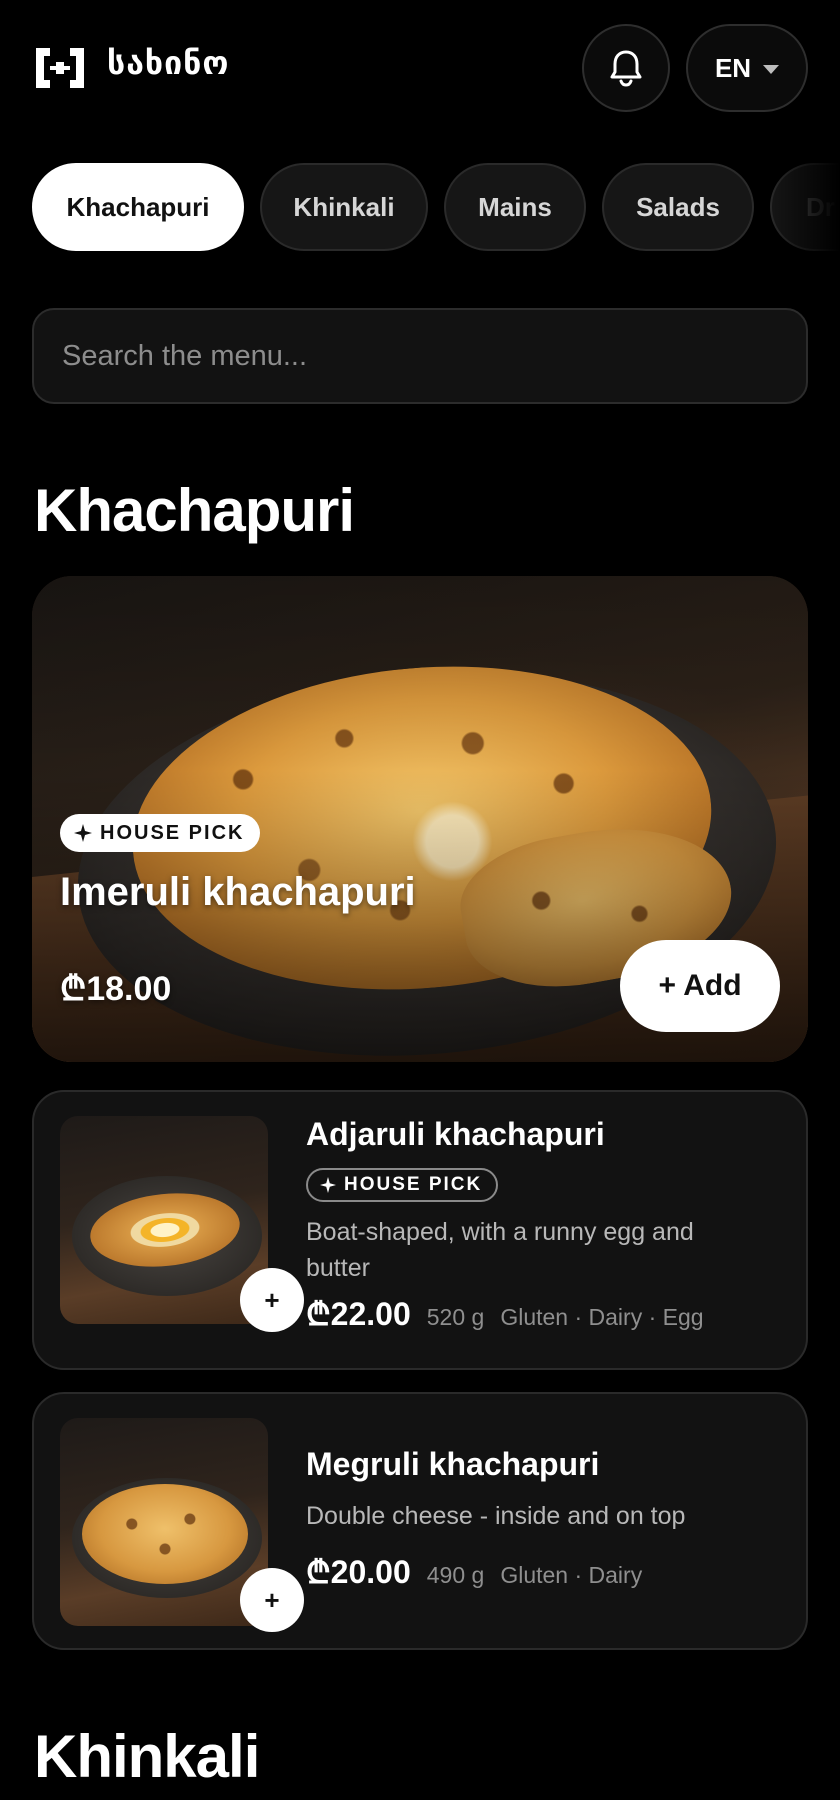 This screenshot has width=840, height=1800. Describe the element at coordinates (420, 67) in the screenshot. I see `app-header: სახინო EN` at that location.